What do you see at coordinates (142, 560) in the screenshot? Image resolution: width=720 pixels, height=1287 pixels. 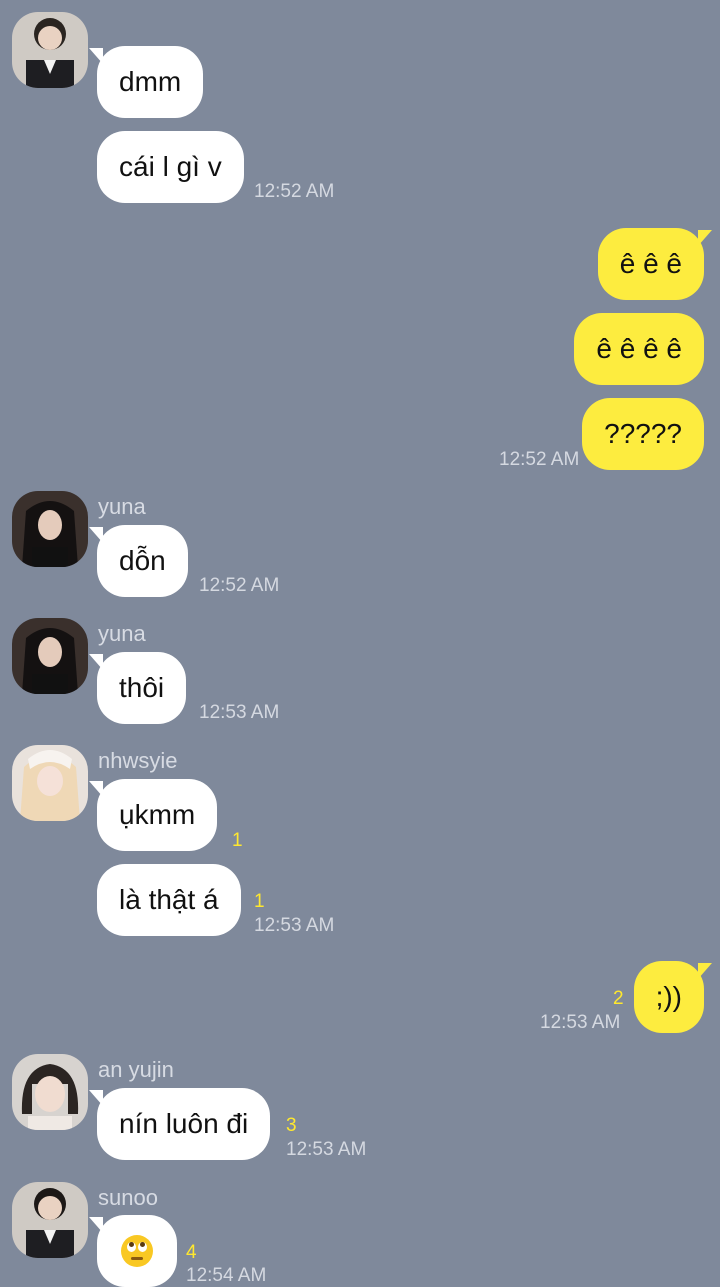 I see `message-text: dỗn` at bounding box center [142, 560].